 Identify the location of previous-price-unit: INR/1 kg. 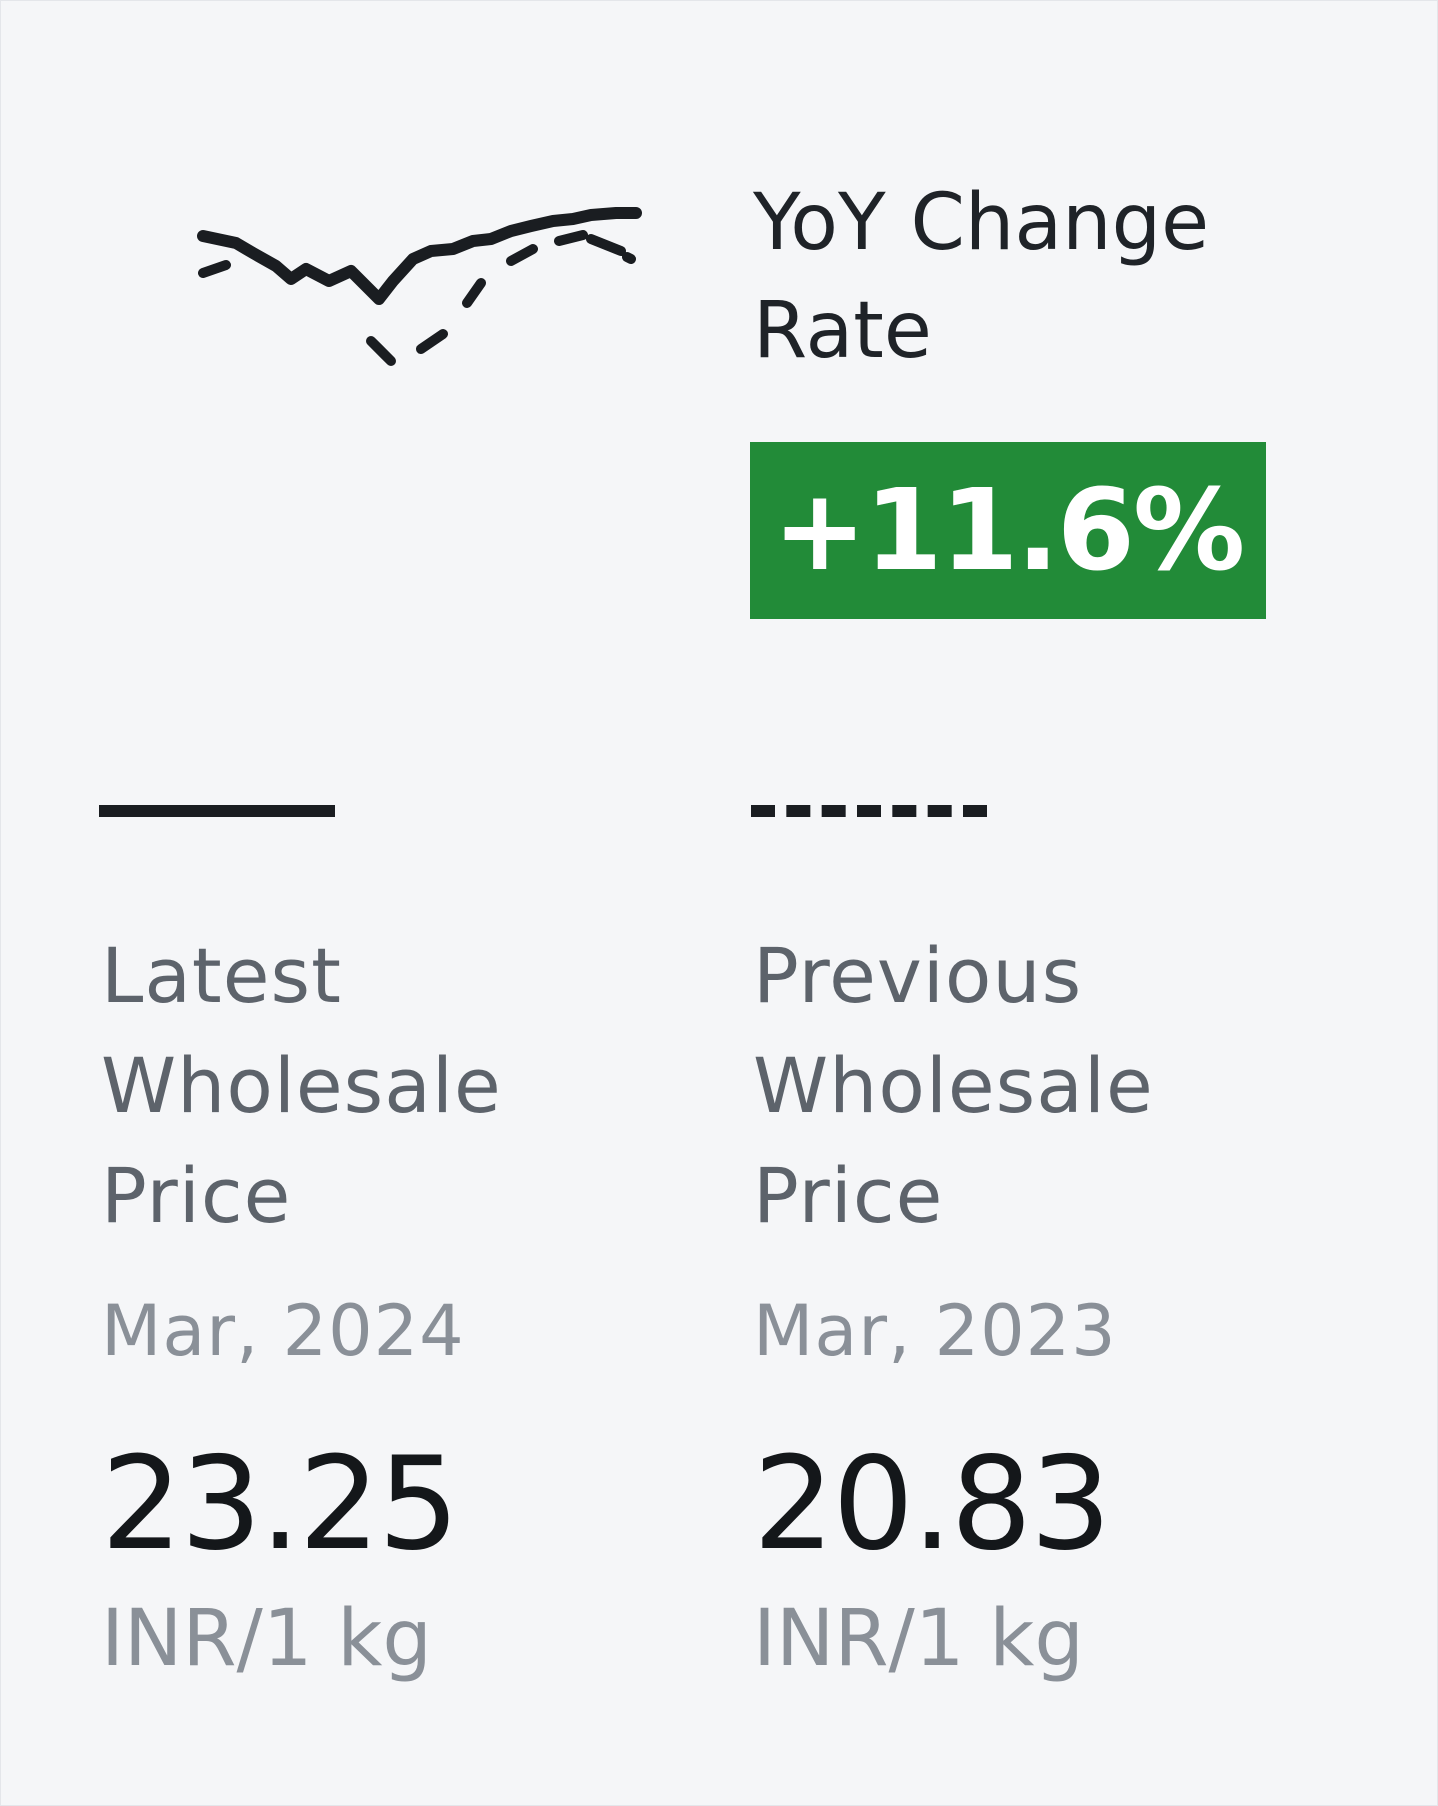
(918, 1639).